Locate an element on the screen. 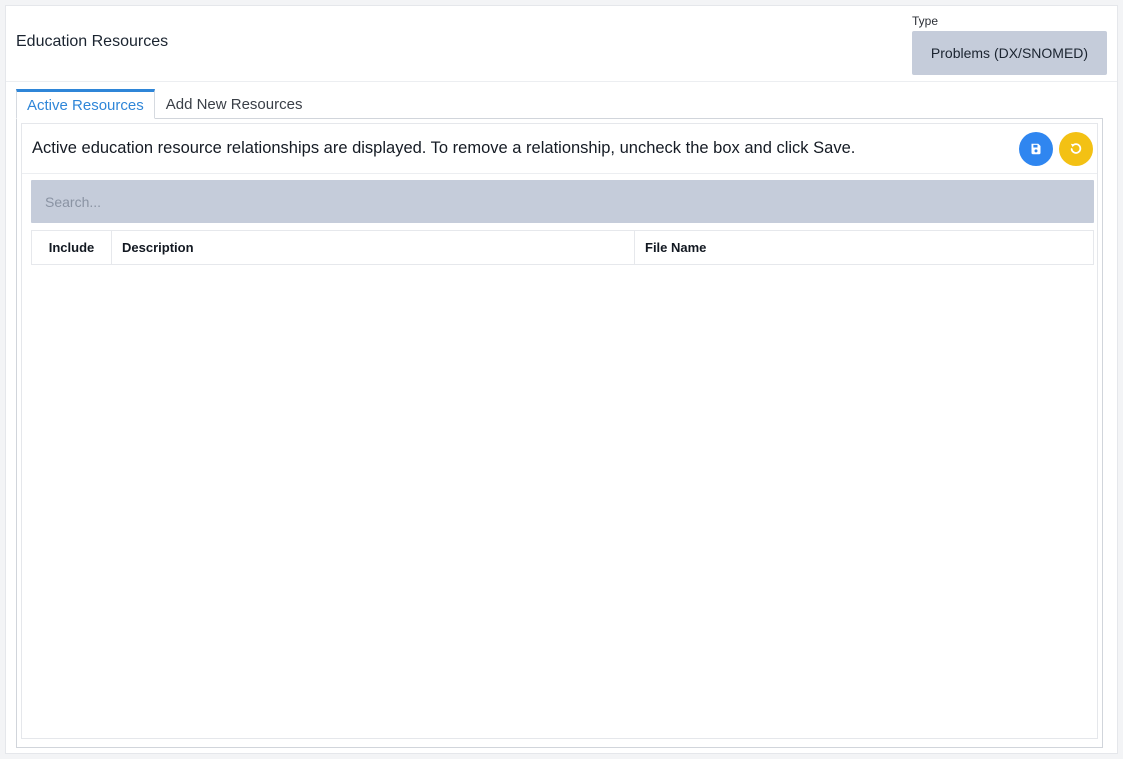 Image resolution: width=1123 pixels, height=759 pixels. resources-table-header: Include Description File Name is located at coordinates (562, 247).